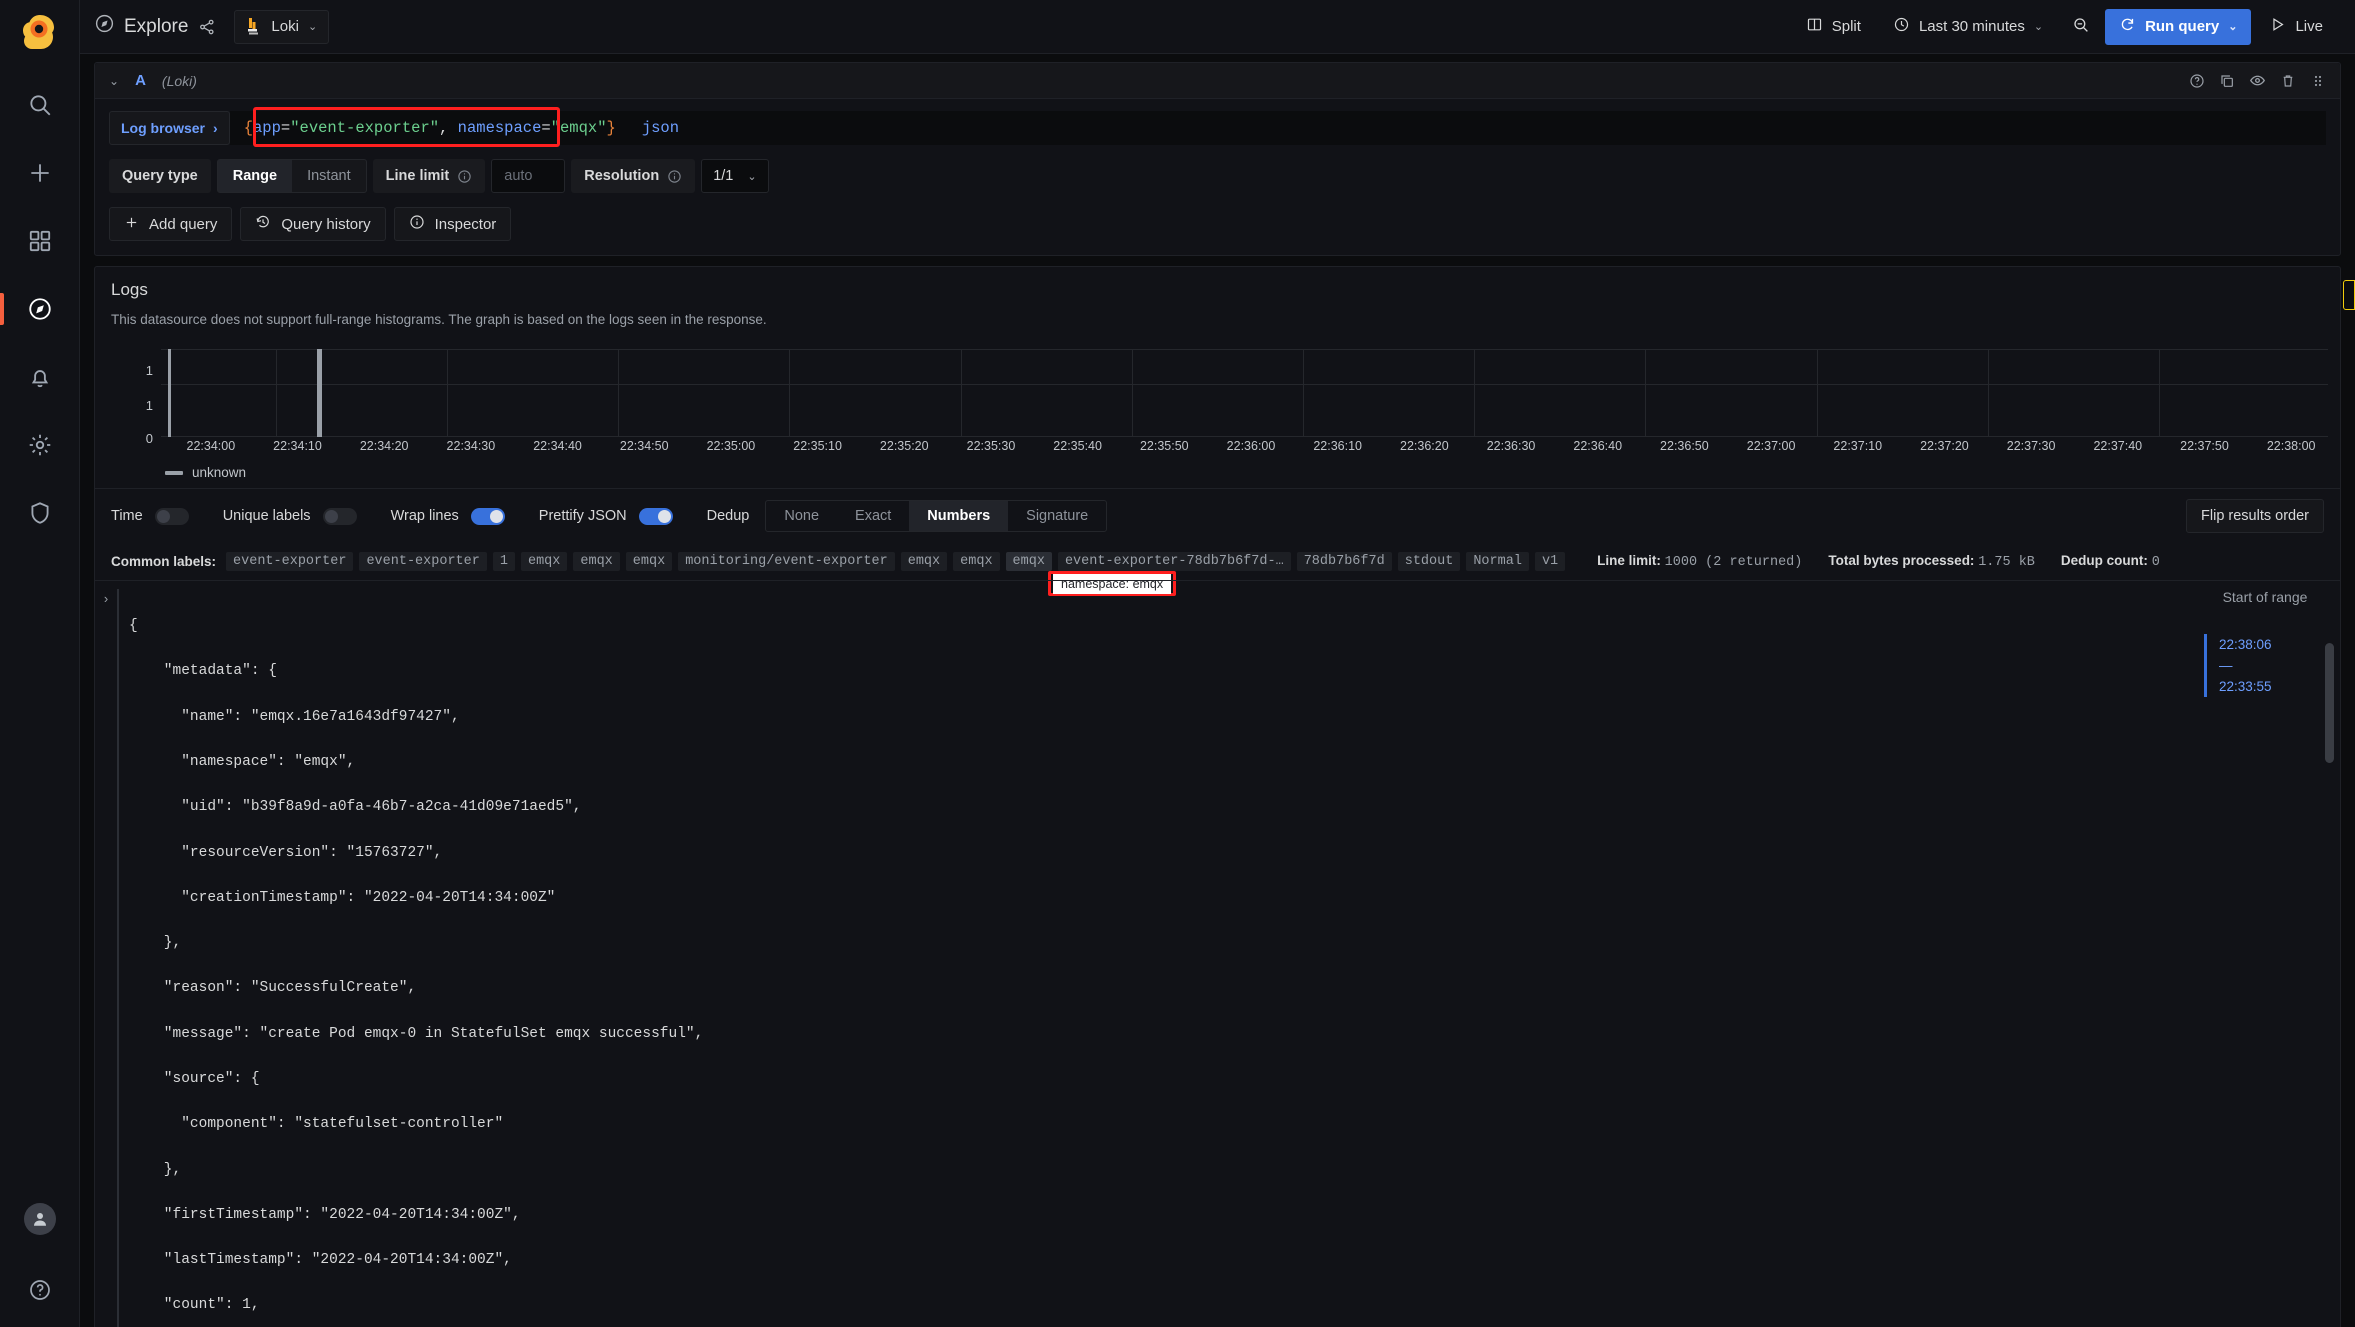 The width and height of the screenshot is (2355, 1327). Describe the element at coordinates (452, 224) in the screenshot. I see `inspector-button: Inspector` at that location.